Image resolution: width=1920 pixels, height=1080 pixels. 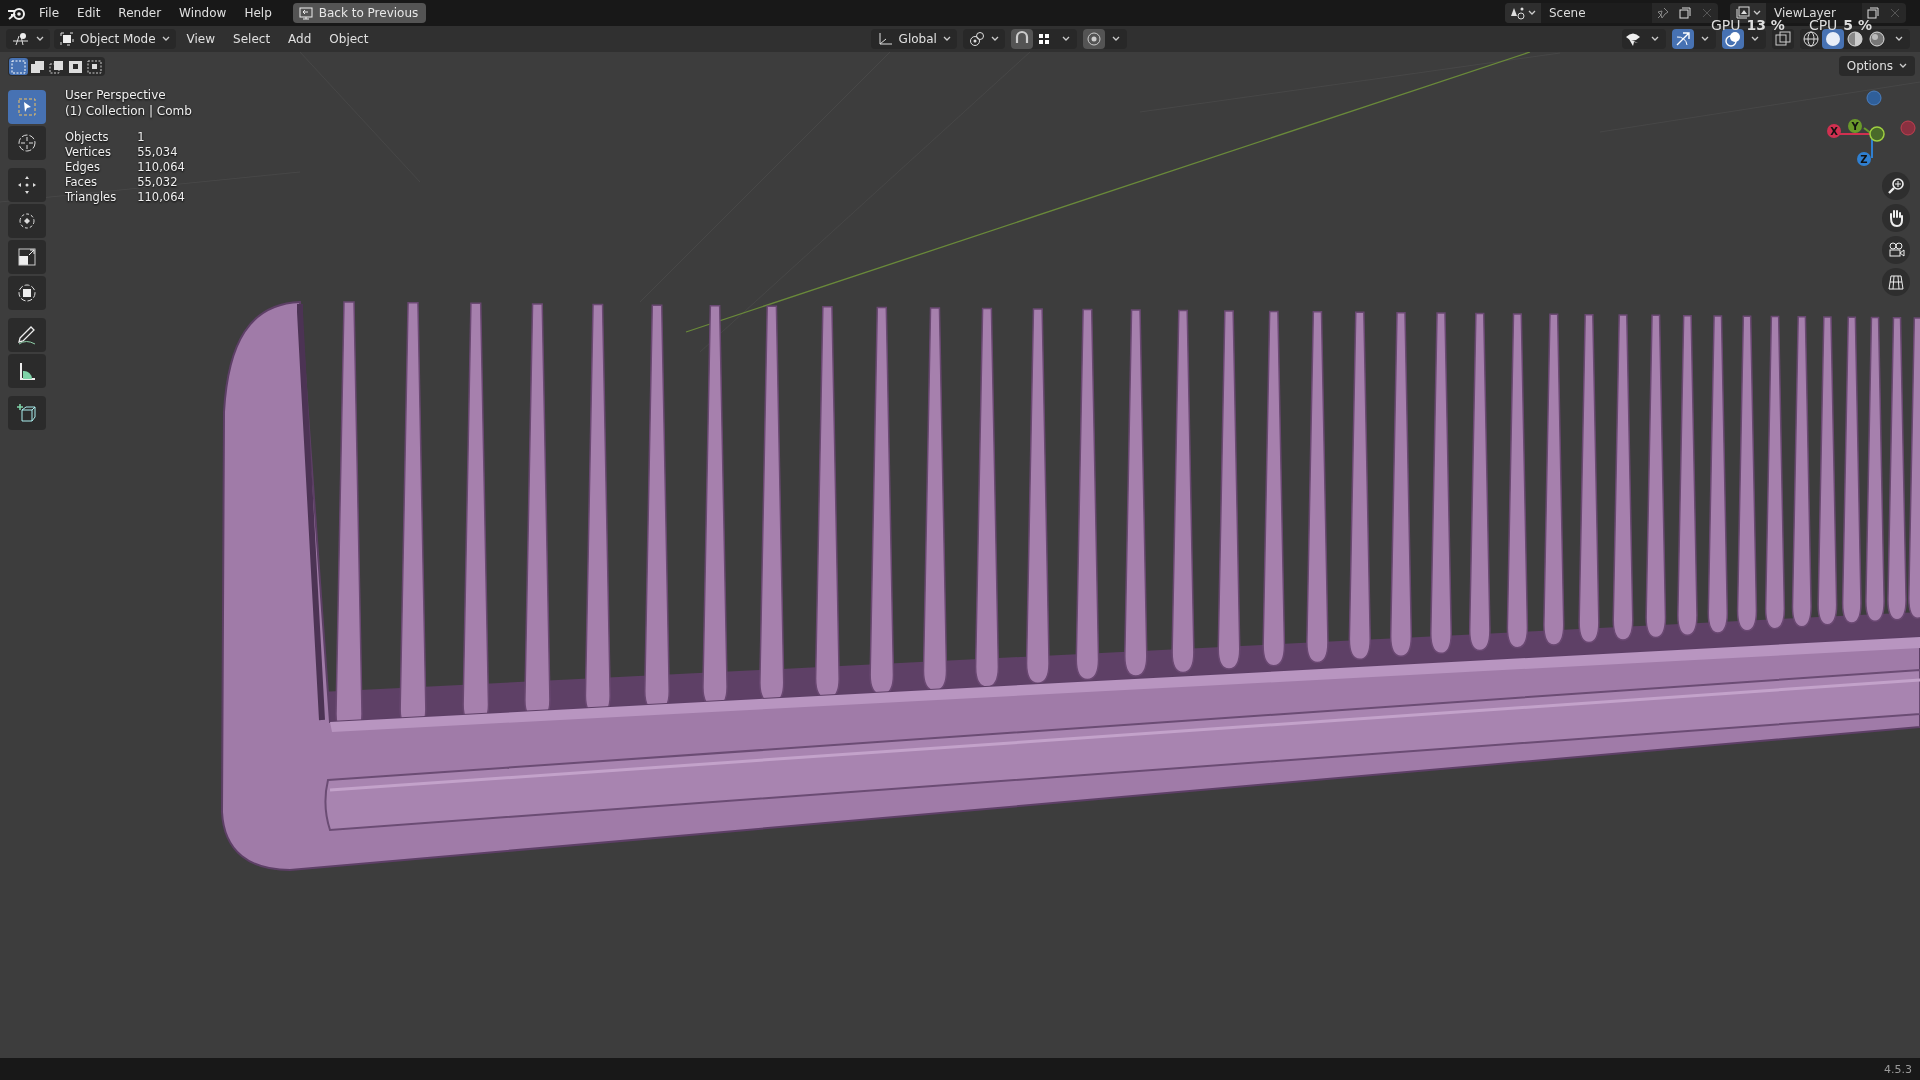 I want to click on rendered-sphere-icon, so click(x=1877, y=39).